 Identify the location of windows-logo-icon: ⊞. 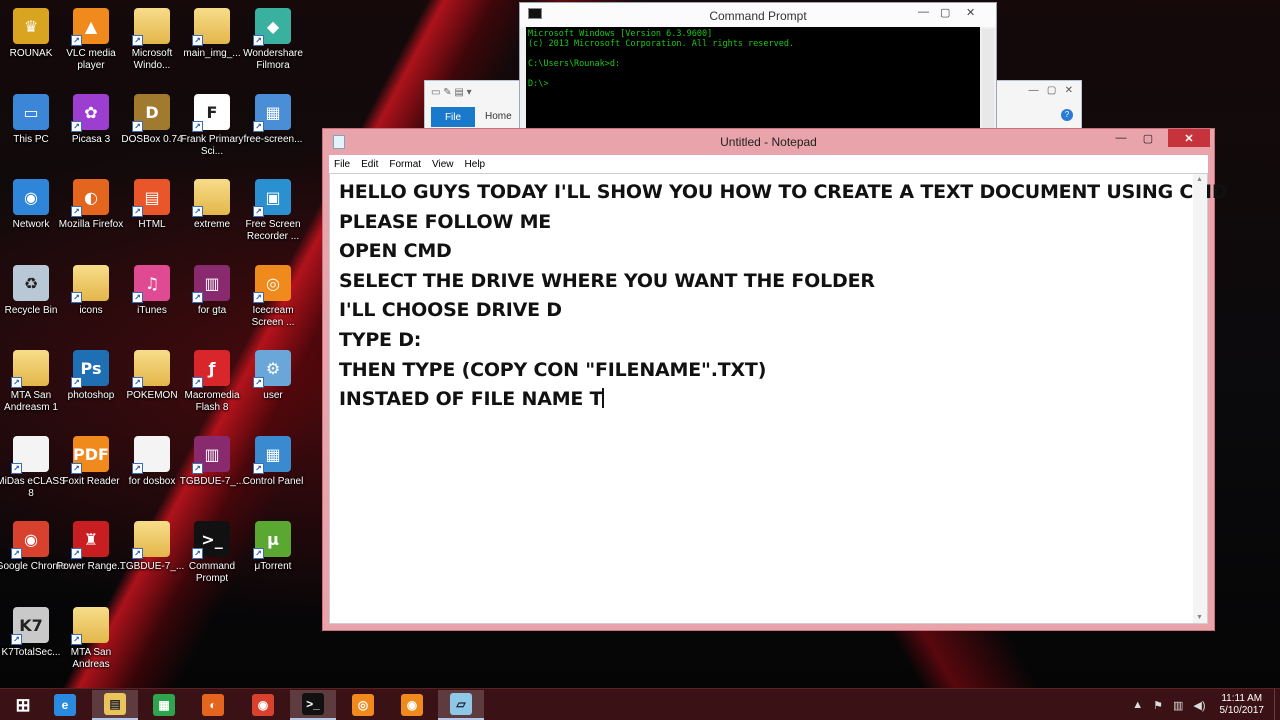
(23, 704).